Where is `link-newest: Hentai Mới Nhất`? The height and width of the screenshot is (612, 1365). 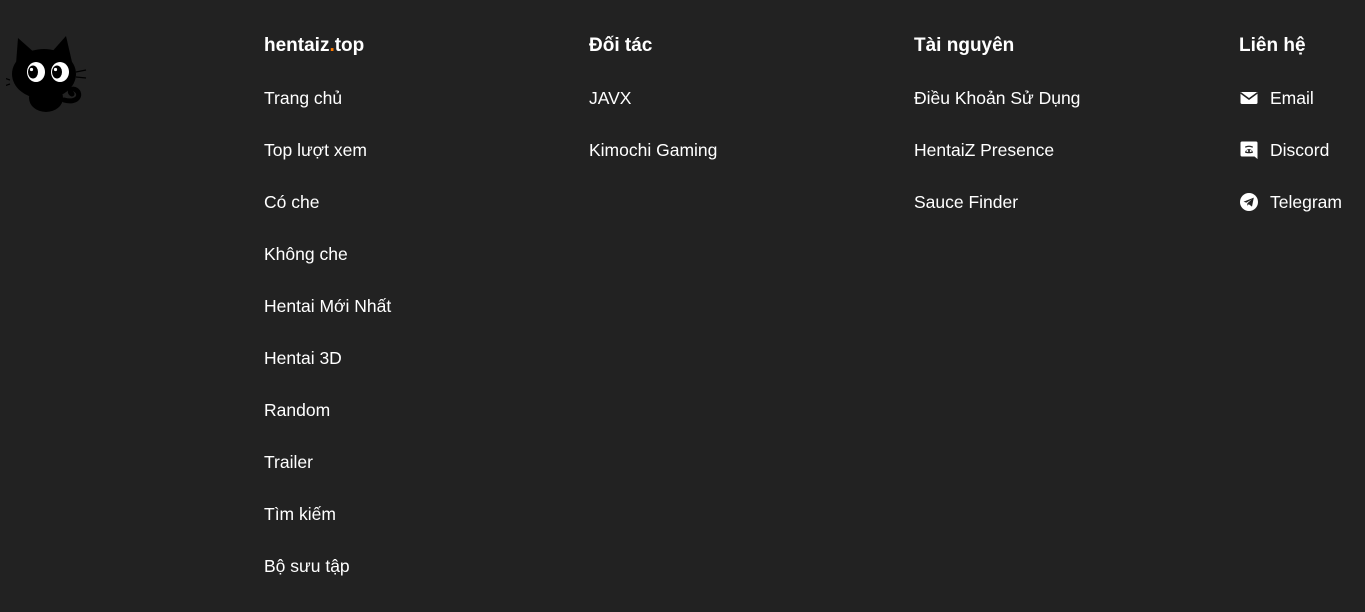 link-newest: Hentai Mới Nhất is located at coordinates (327, 306).